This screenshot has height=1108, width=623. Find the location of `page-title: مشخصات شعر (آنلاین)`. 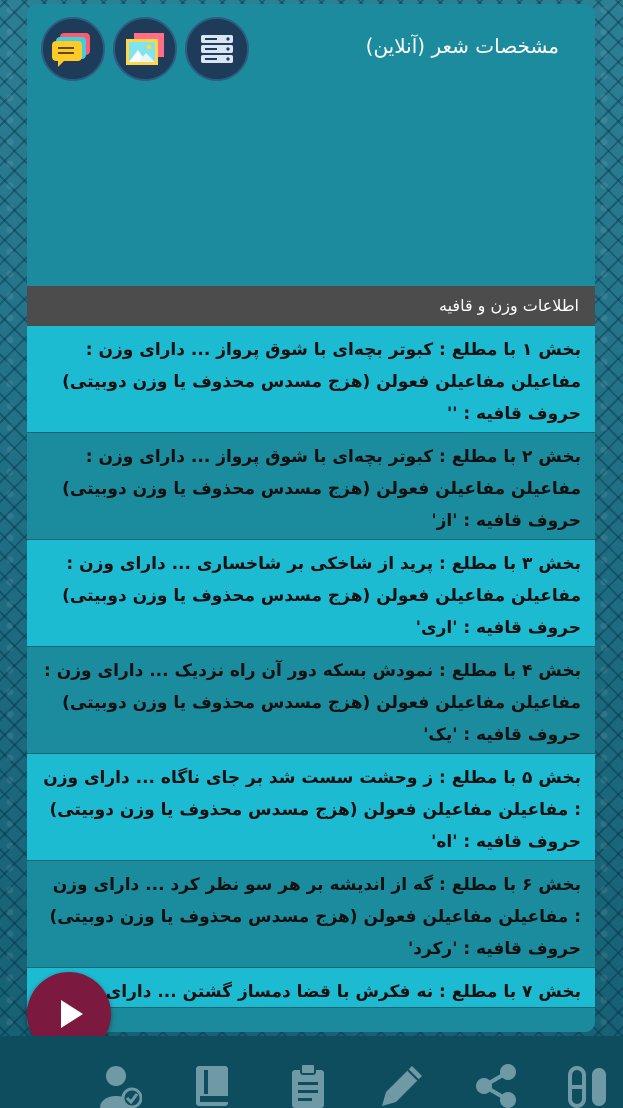

page-title: مشخصات شعر (آنلاین) is located at coordinates (462, 46).